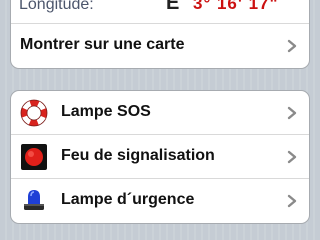 The height and width of the screenshot is (240, 320). I want to click on longitude-value: 3° 16' 17", so click(236, 6).